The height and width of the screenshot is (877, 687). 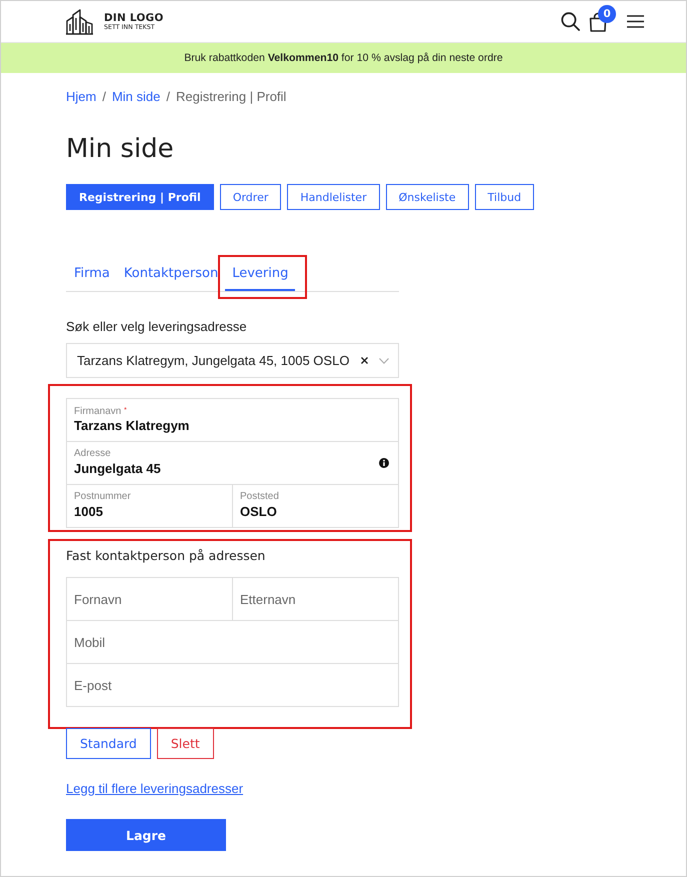 I want to click on account-nav-button: Tilbud, so click(x=504, y=197).